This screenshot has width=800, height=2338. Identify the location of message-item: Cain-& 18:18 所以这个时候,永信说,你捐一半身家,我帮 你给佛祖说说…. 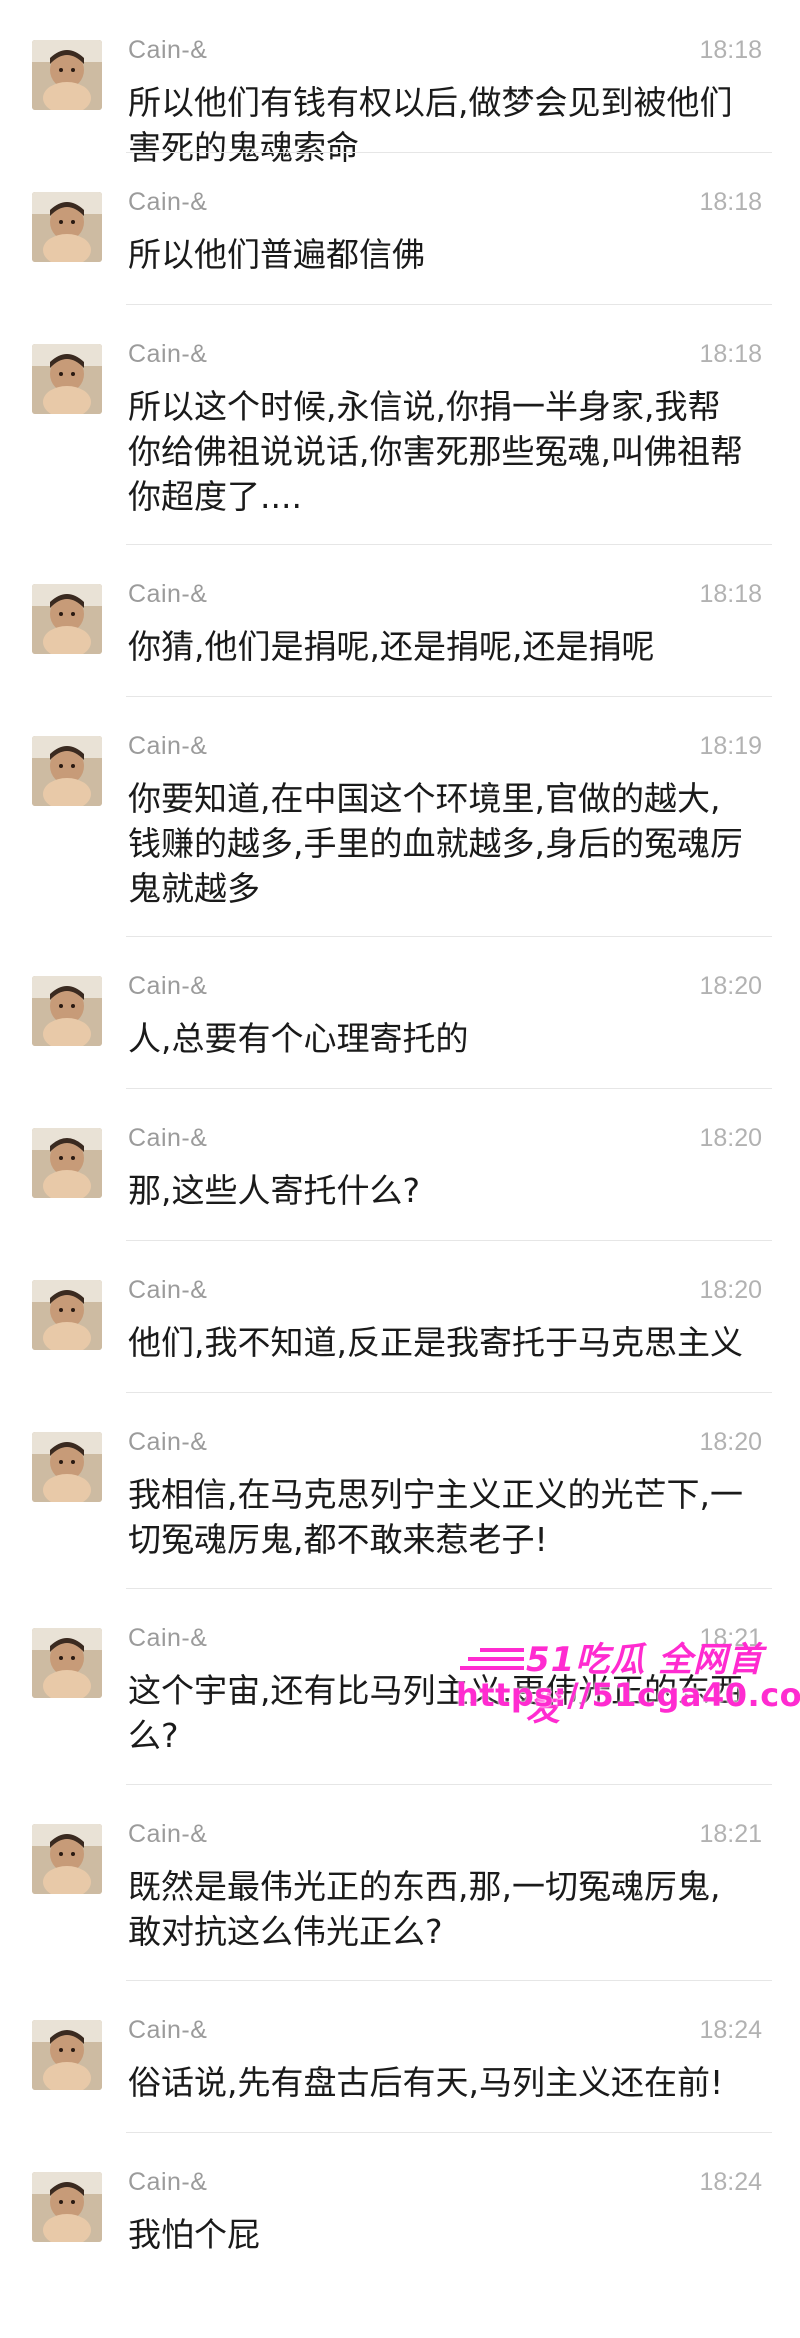
(400, 424).